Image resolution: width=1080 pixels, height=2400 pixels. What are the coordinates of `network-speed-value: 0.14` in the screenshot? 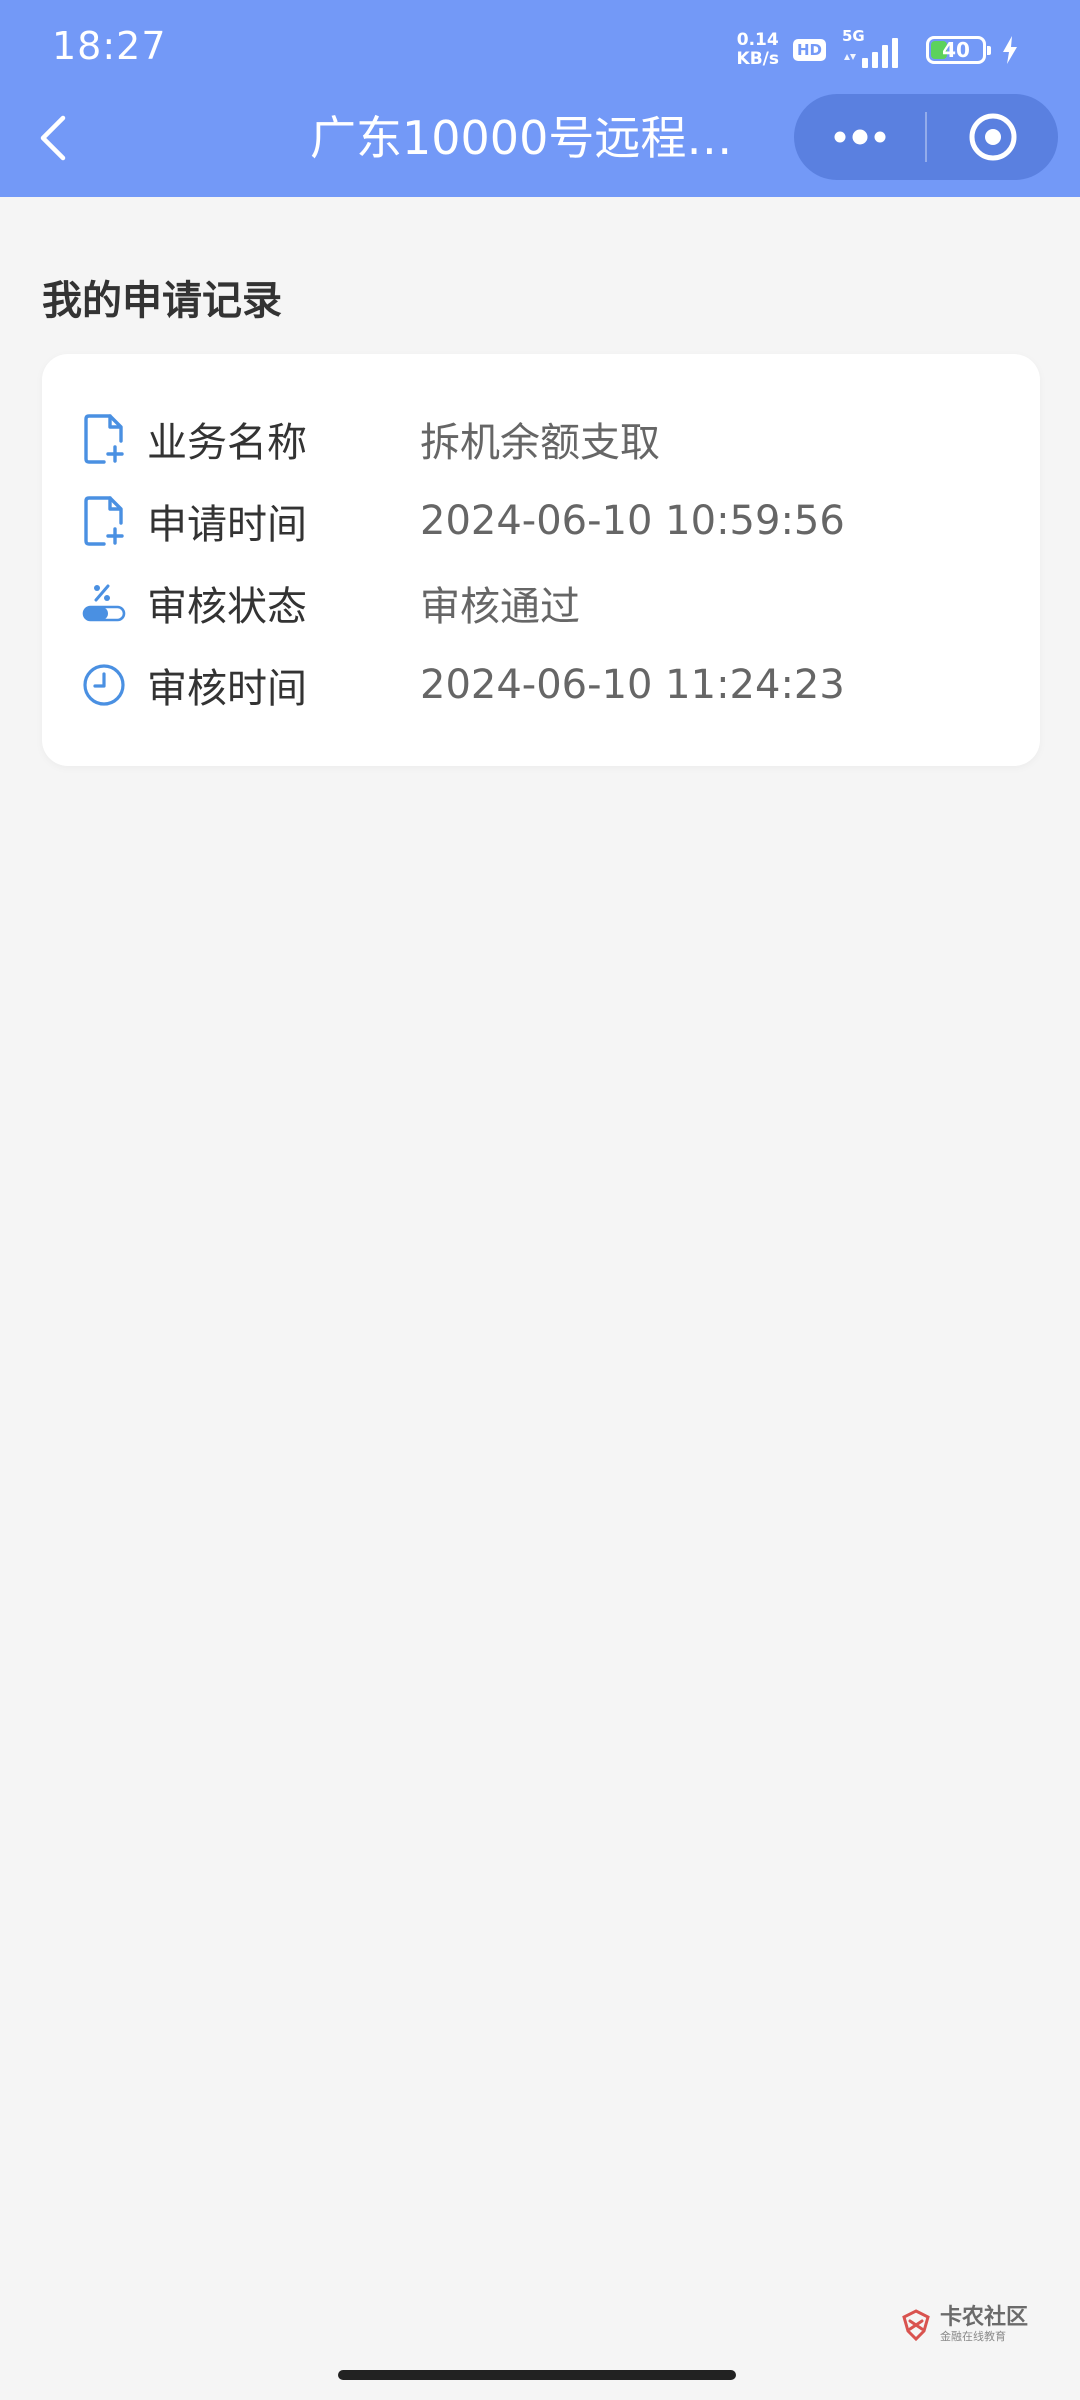 It's located at (757, 40).